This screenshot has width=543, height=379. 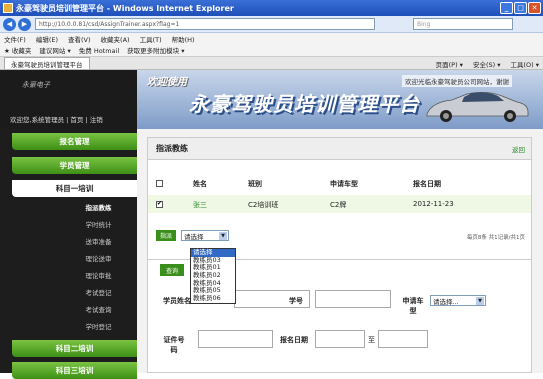 What do you see at coordinates (235, 339) in the screenshot?
I see `cert-number-input` at bounding box center [235, 339].